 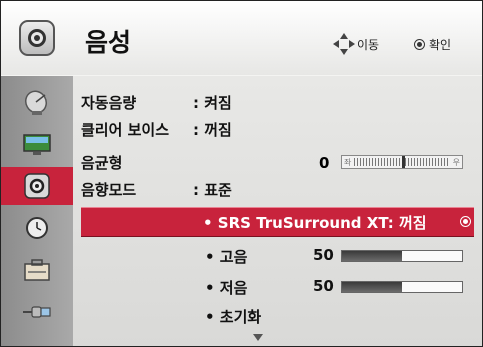 I want to click on direction-arrows-icon, so click(x=344, y=44).